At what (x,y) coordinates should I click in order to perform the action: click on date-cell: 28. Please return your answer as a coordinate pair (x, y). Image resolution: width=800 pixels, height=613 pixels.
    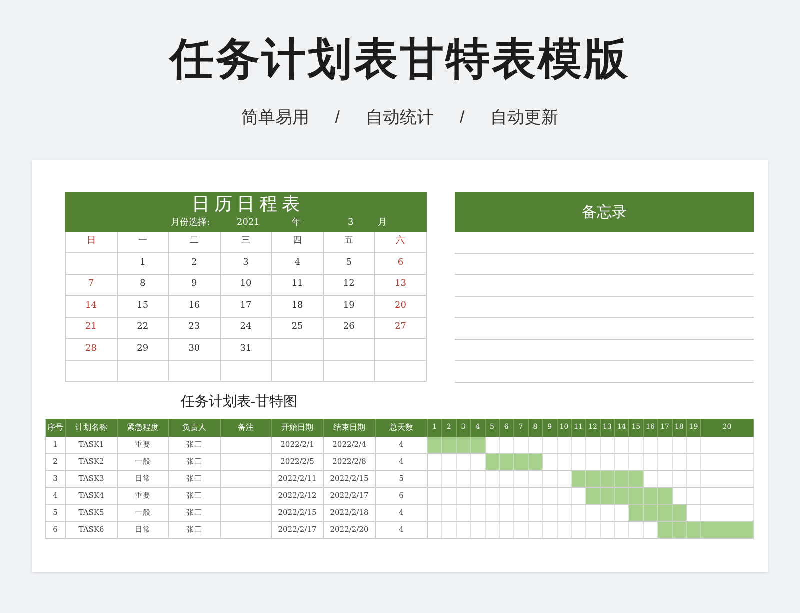
    Looking at the image, I should click on (92, 349).